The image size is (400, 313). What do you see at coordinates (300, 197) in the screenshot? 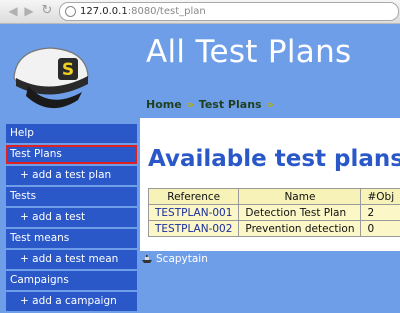
I see `column-header-name: Name` at bounding box center [300, 197].